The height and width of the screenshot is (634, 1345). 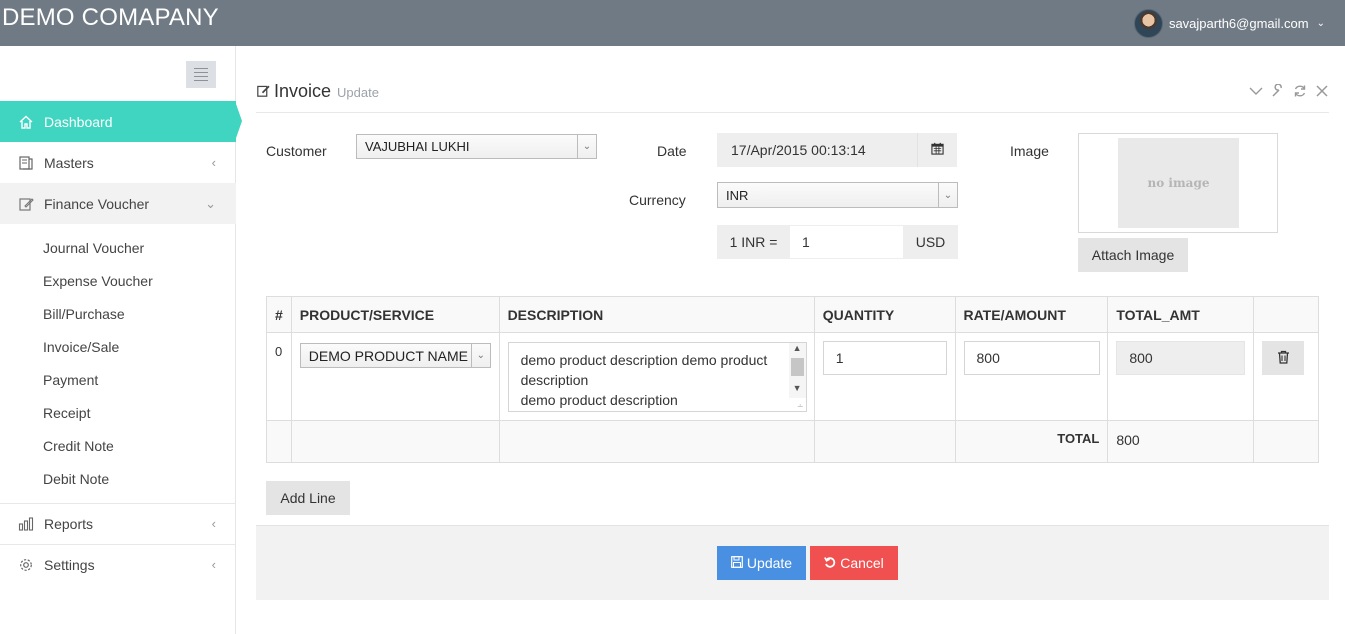 What do you see at coordinates (792, 441) in the screenshot?
I see `table-footer-row: TOTAL 800` at bounding box center [792, 441].